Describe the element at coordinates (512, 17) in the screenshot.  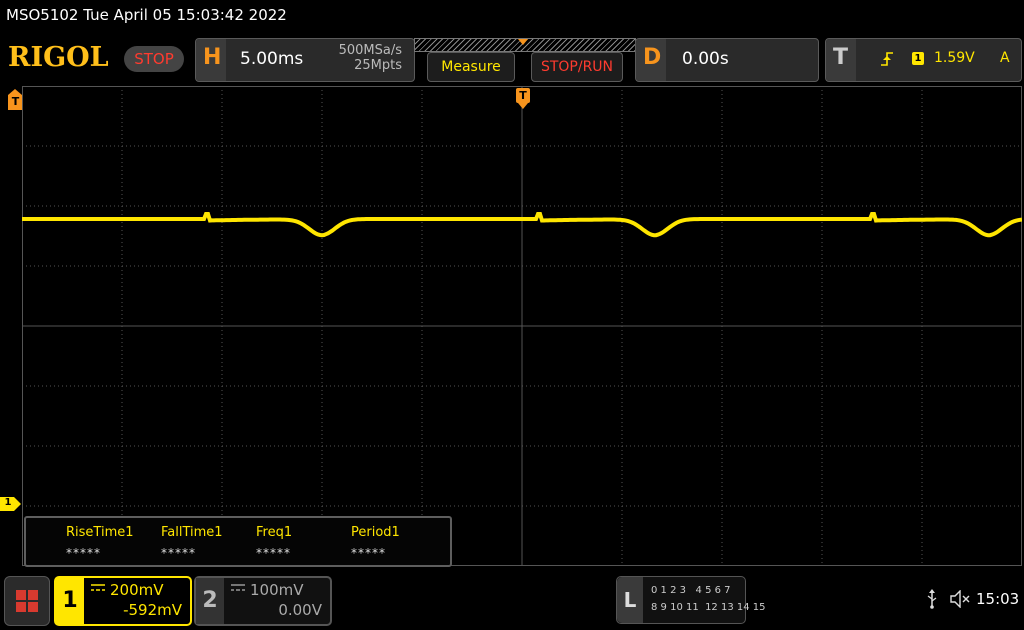
I see `title-bar: MSO5102 Tue April 05 15:03:42 2022` at that location.